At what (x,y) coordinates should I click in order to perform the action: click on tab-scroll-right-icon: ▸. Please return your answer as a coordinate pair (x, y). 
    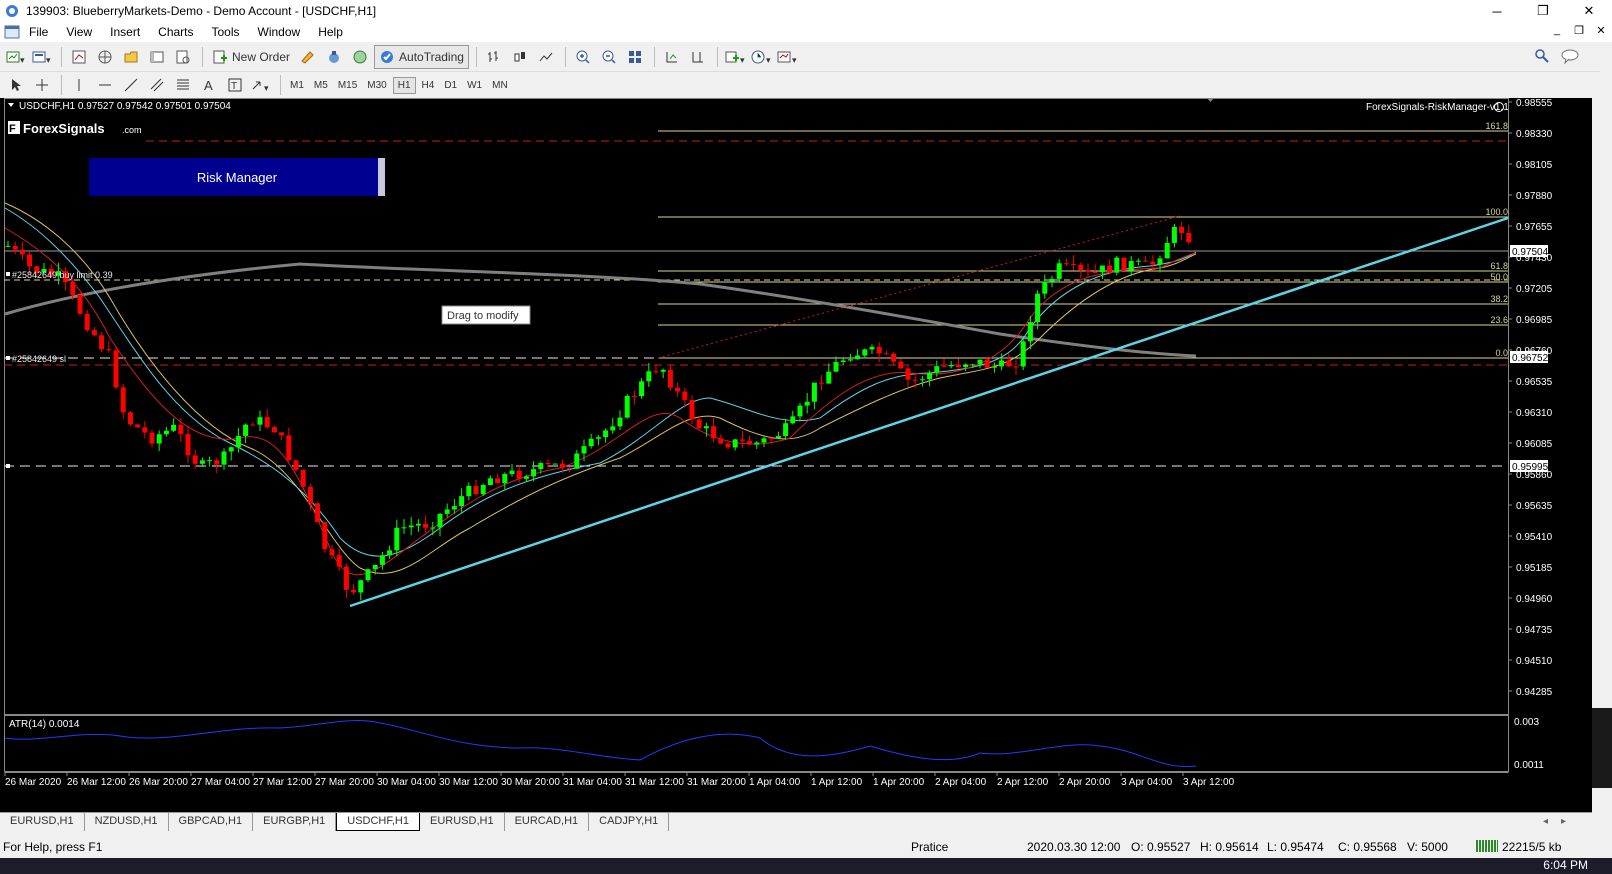
    Looking at the image, I should click on (1563, 821).